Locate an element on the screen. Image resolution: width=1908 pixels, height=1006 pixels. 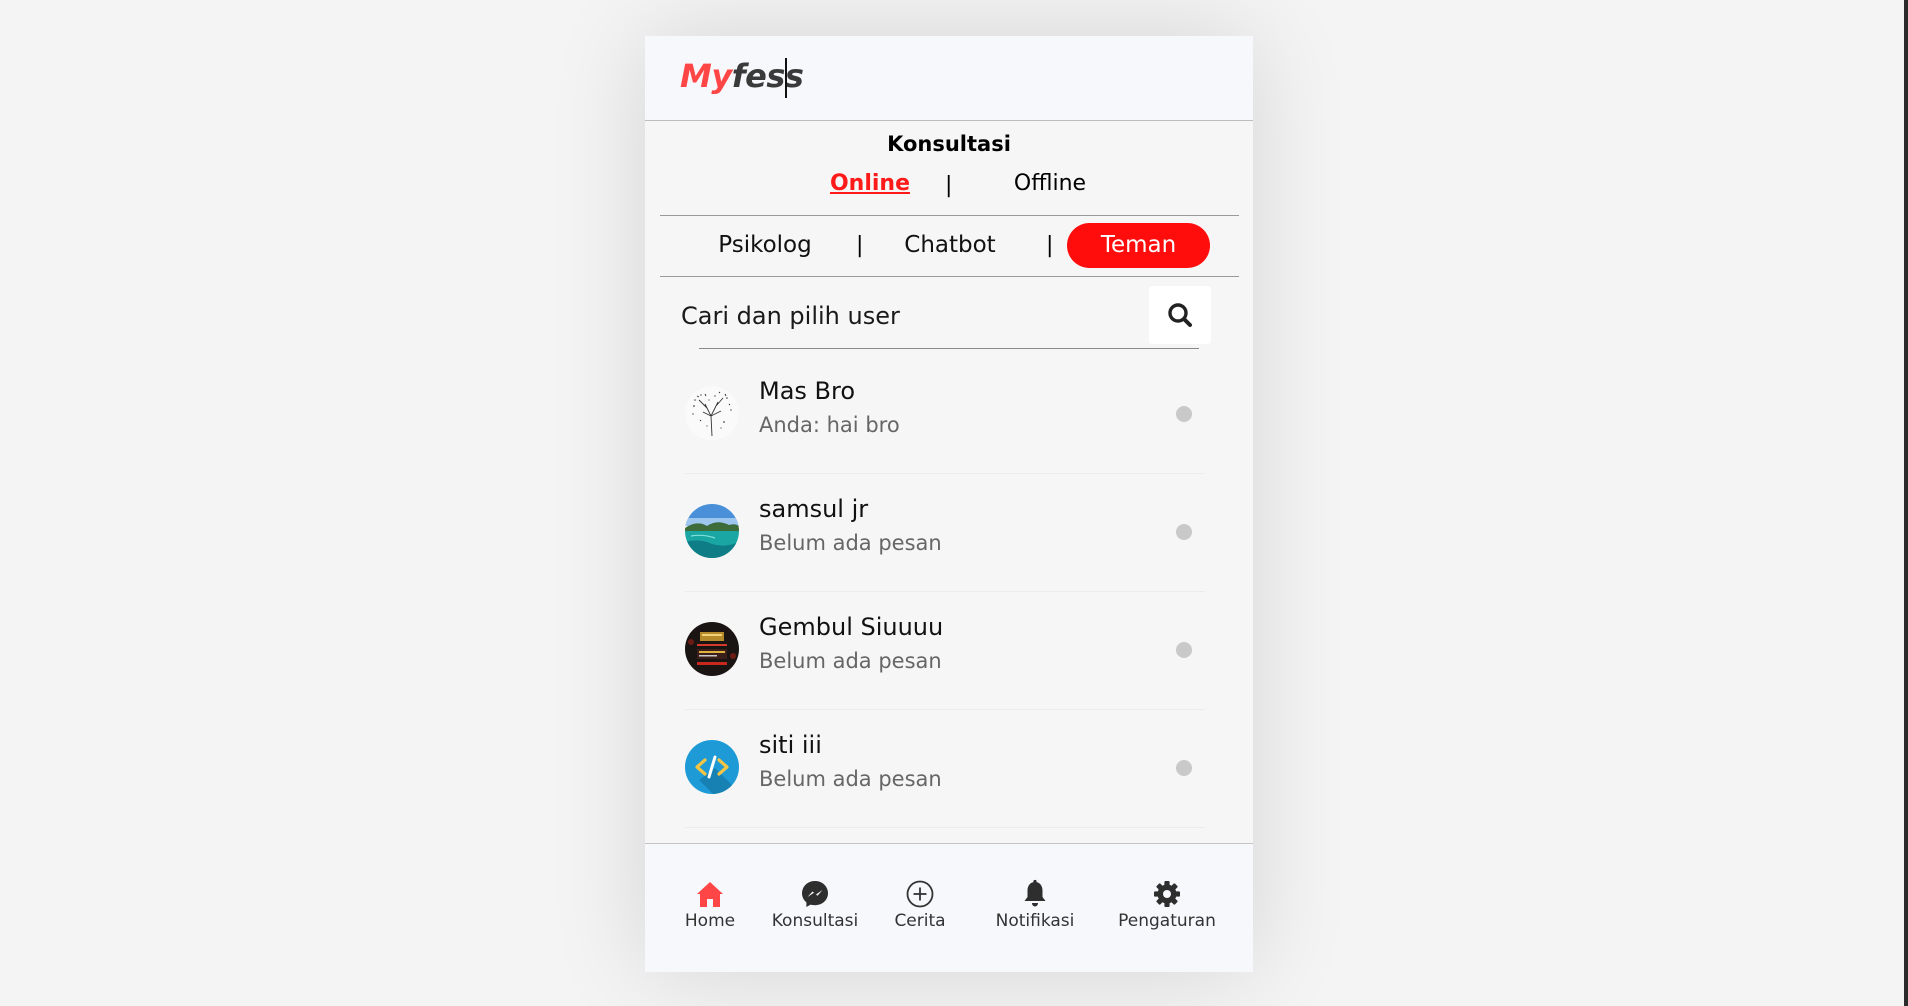
search-input is located at coordinates (908, 316).